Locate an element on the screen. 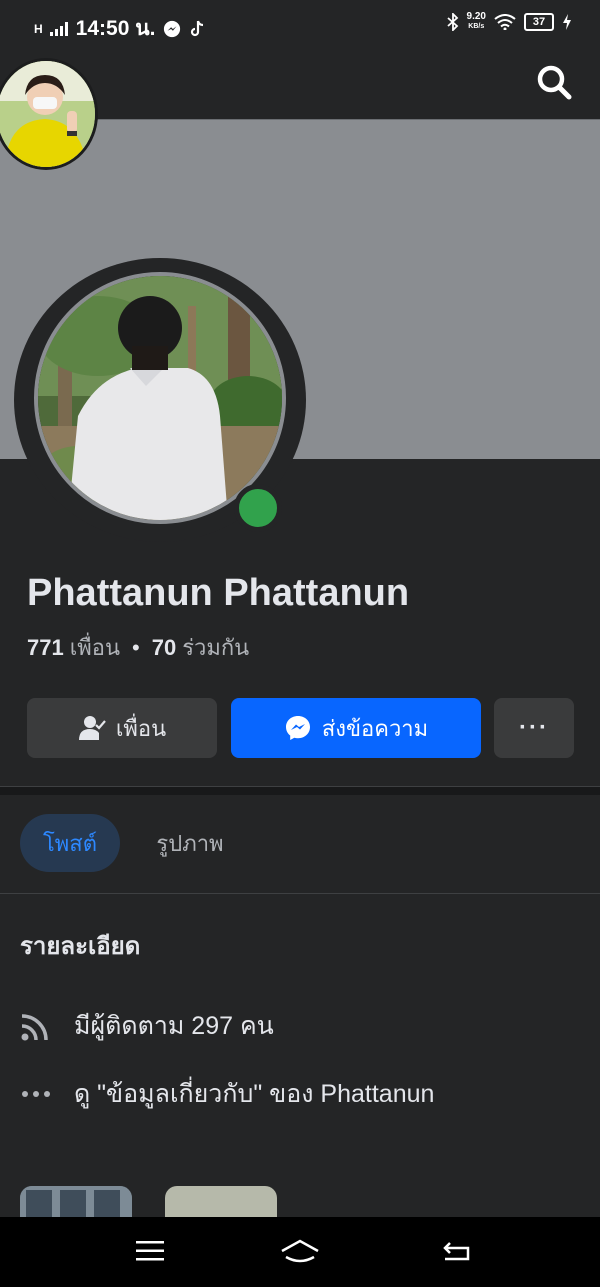  about-text: ดู "ข้อมูลเกี่ยวกับ" ของ Phattanun is located at coordinates (254, 1094).